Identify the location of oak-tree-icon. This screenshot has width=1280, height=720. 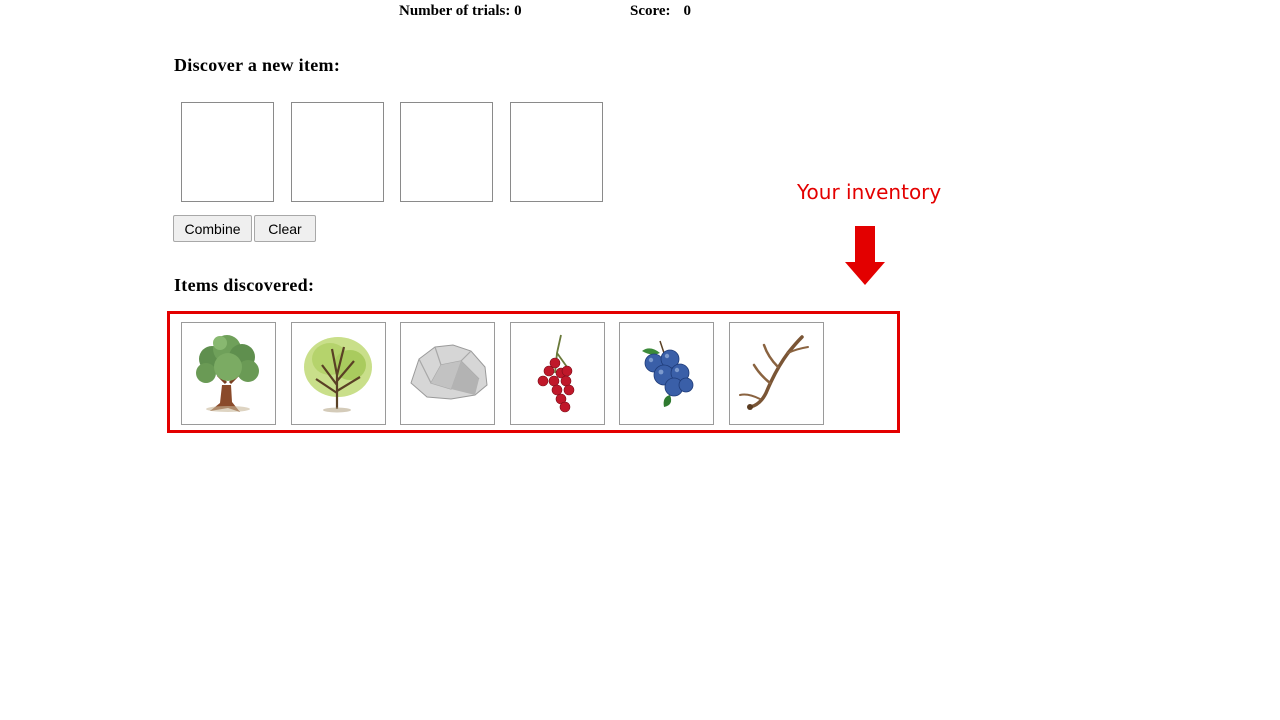
(227, 373).